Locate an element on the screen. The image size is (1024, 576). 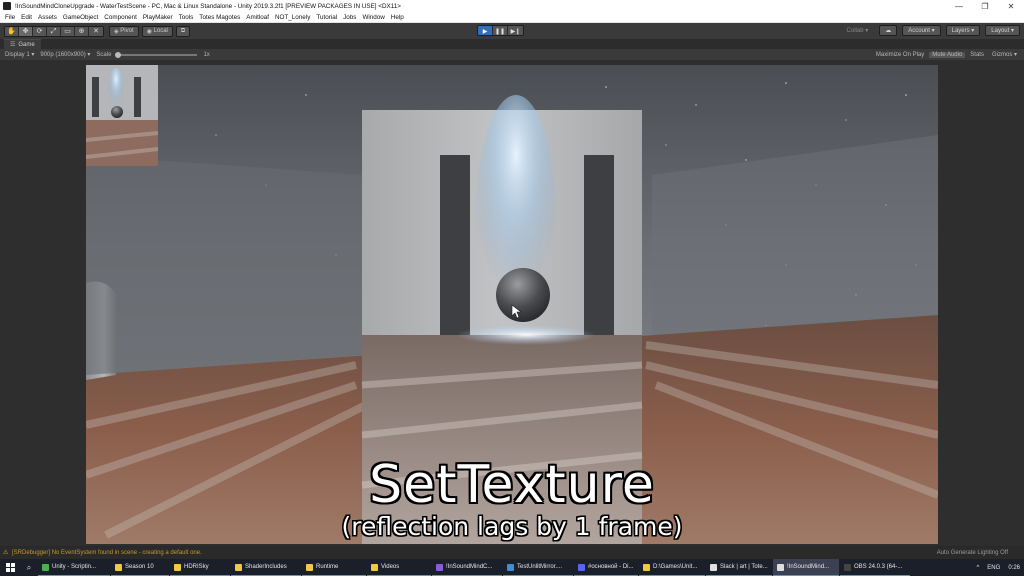
taskbar-item: ShaderIncludes is located at coordinates (266, 567).